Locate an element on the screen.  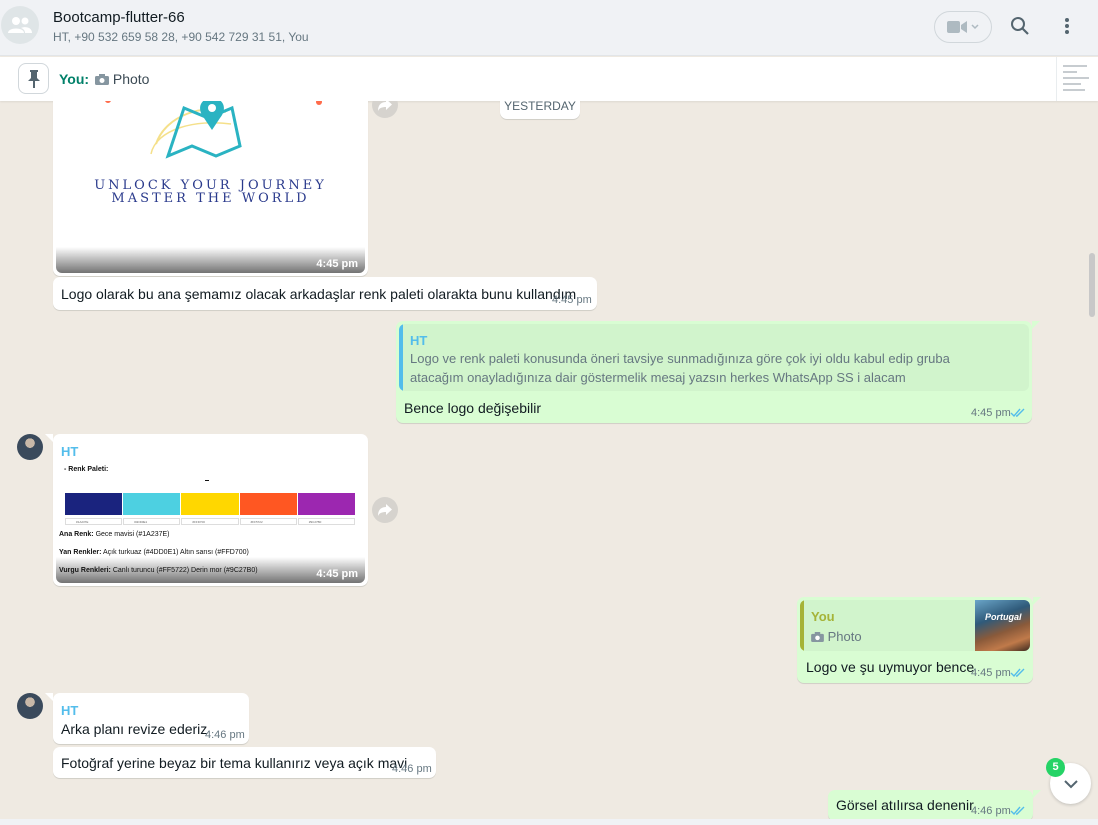
quoted-sender: You is located at coordinates (823, 616).